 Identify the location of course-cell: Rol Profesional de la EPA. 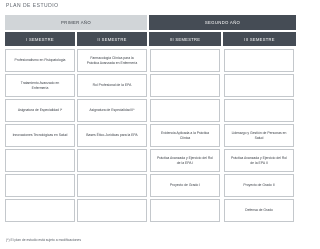
(112, 85).